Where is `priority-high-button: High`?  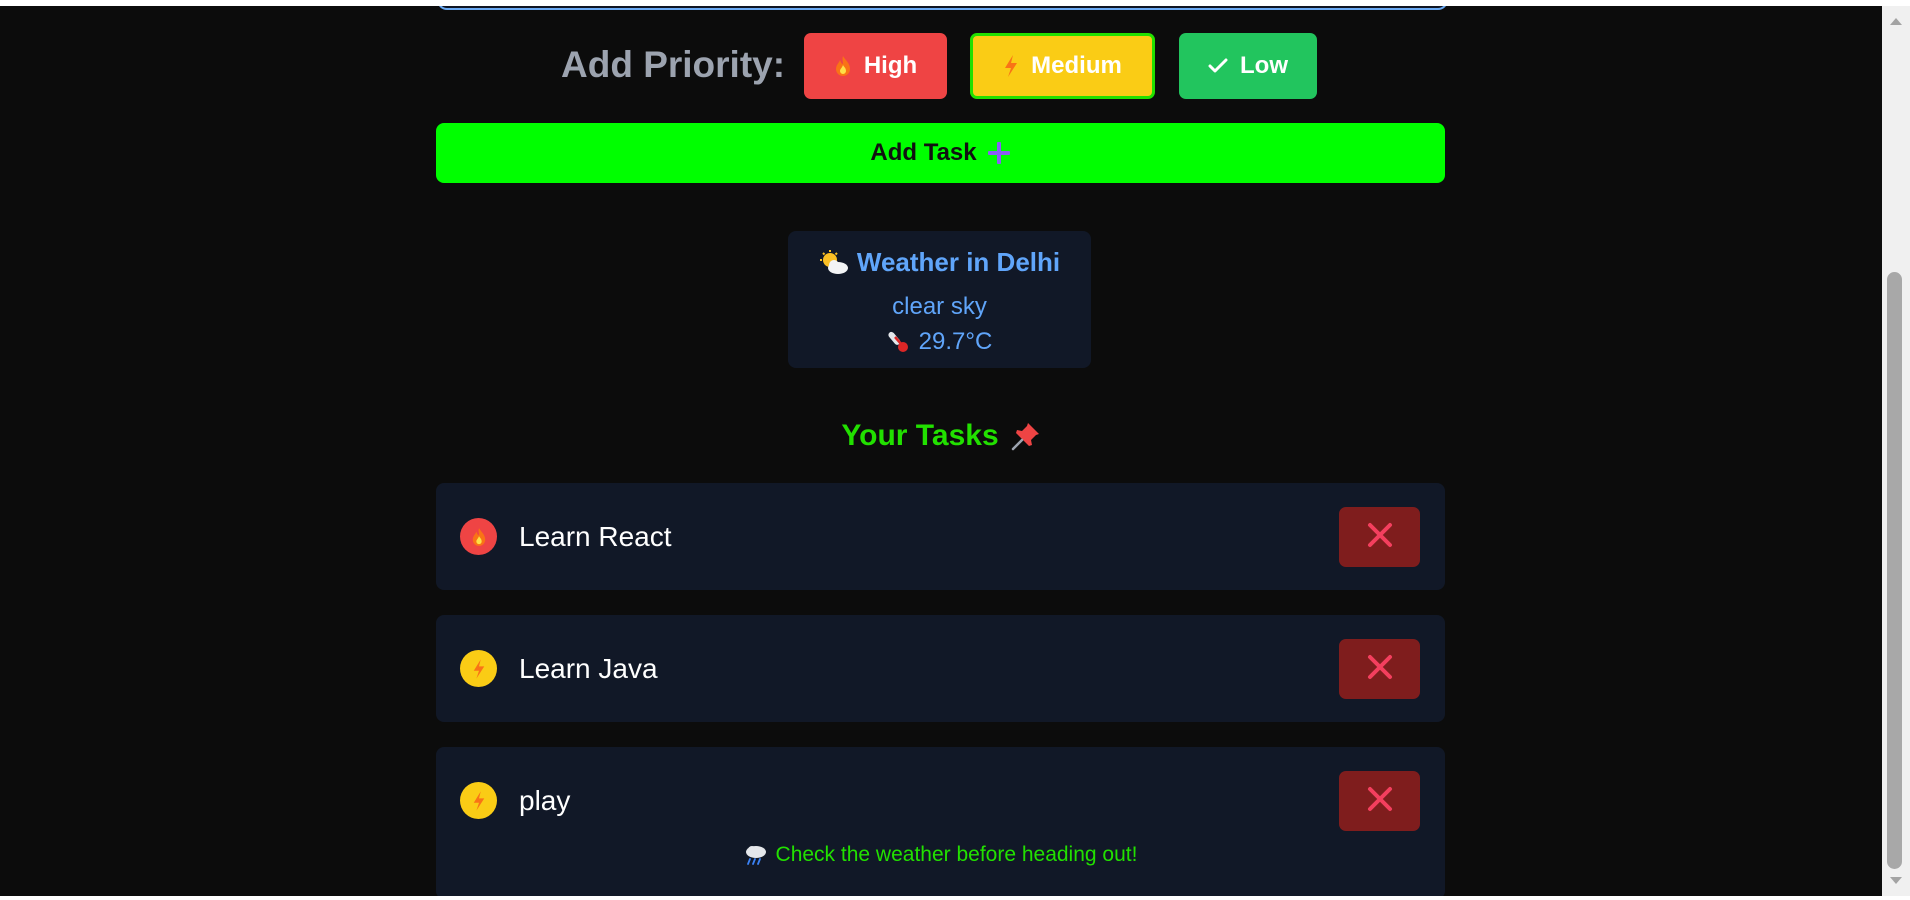
priority-high-button: High is located at coordinates (875, 66).